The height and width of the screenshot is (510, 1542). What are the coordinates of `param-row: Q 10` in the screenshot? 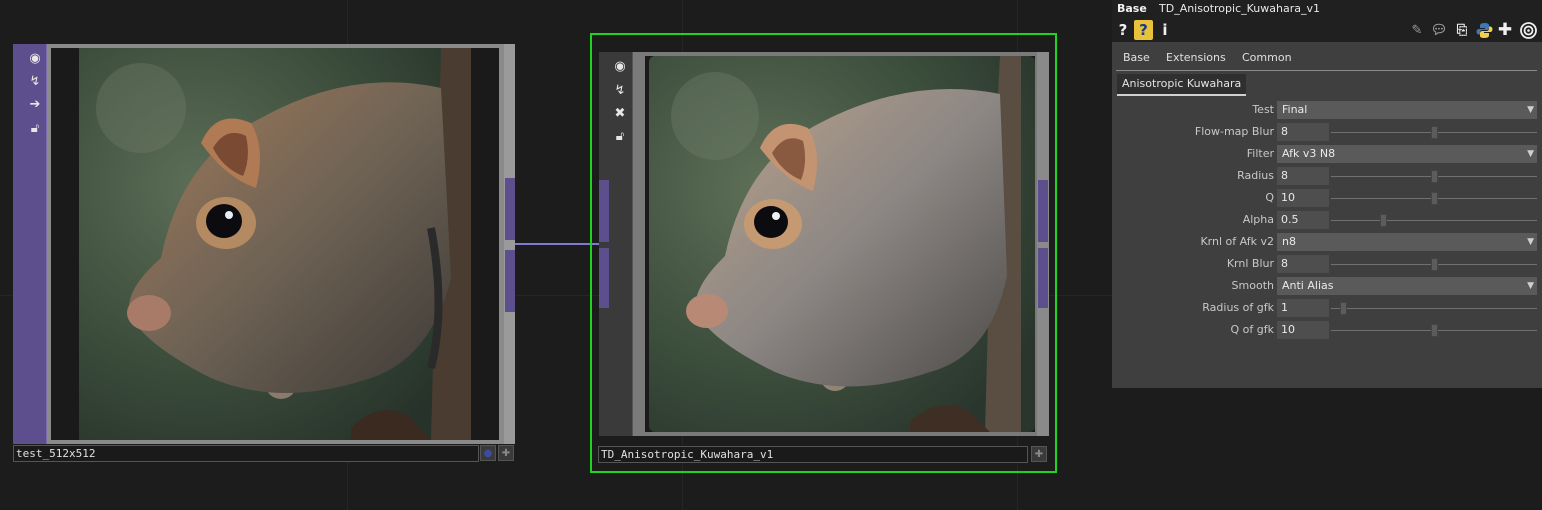 It's located at (1327, 199).